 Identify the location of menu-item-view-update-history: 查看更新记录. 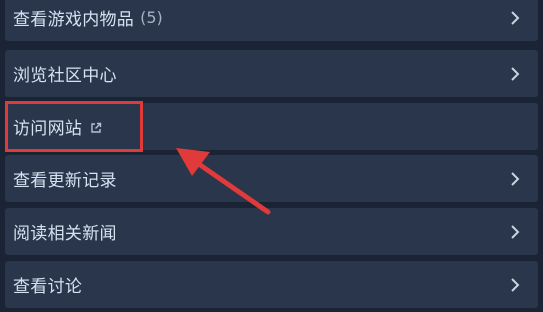
(271, 178).